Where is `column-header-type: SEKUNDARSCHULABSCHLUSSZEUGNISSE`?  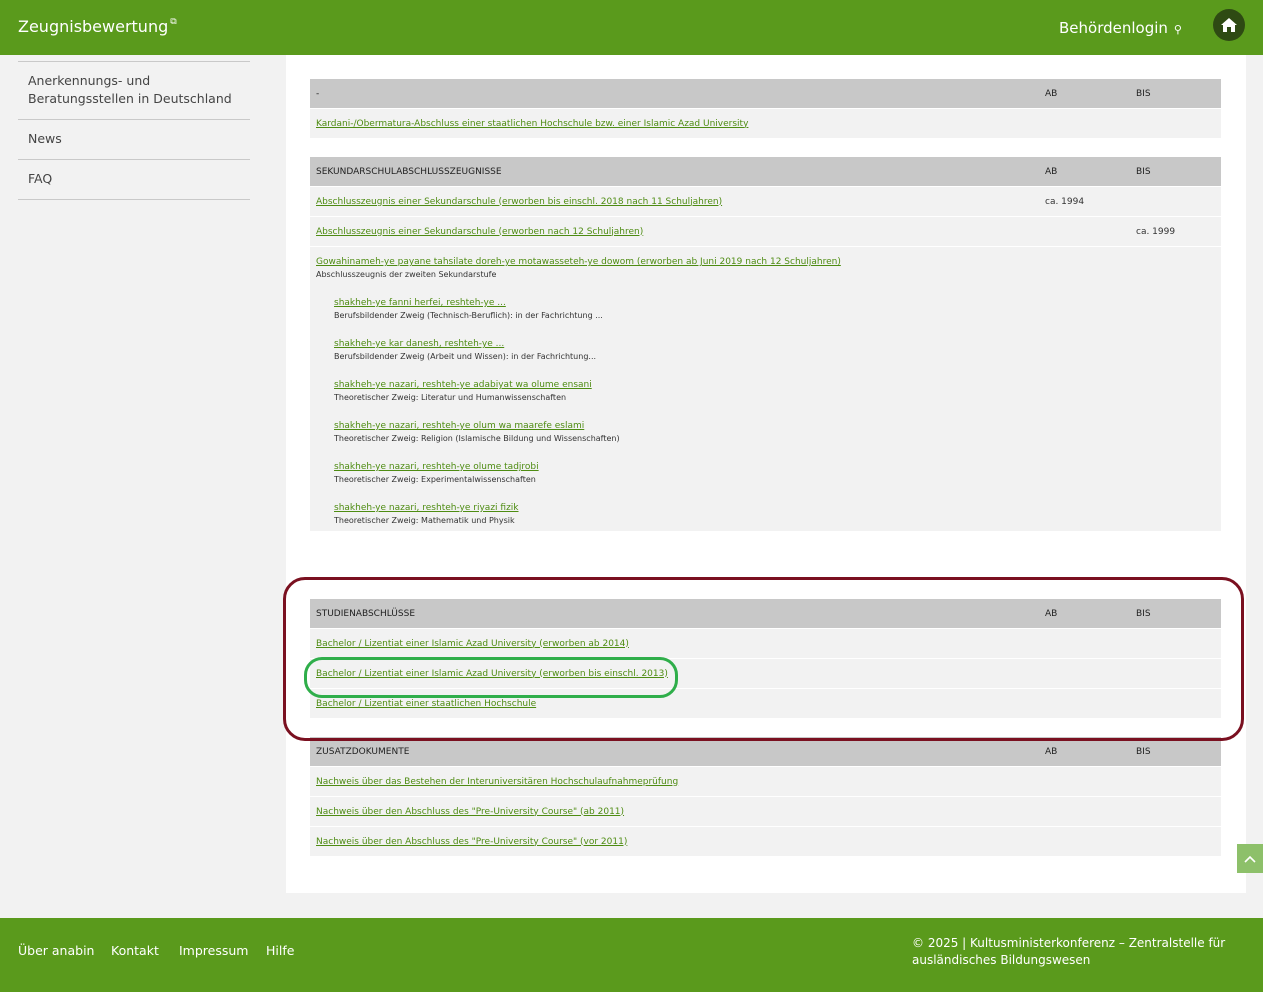
column-header-type: SEKUNDARSCHULABSCHLUSSZEUGNISSE is located at coordinates (674, 172).